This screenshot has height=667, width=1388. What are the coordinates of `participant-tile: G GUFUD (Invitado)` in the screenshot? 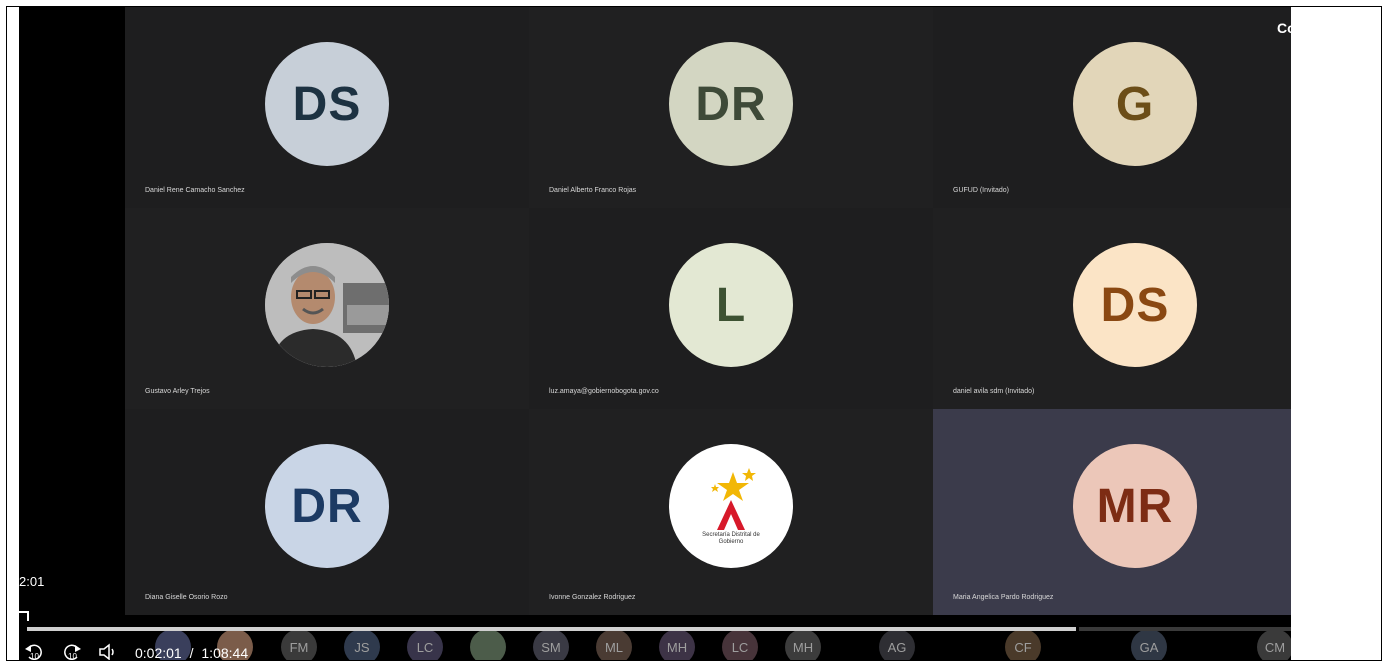 It's located at (1112, 107).